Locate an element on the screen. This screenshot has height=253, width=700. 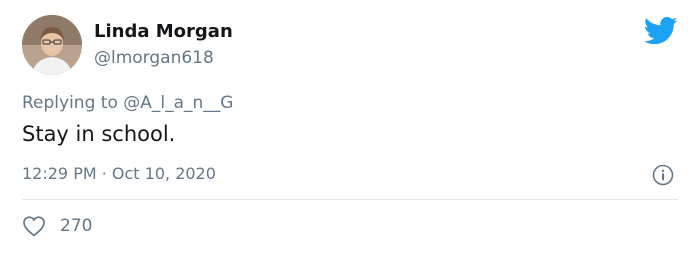
twitter-bird-icon is located at coordinates (661, 31).